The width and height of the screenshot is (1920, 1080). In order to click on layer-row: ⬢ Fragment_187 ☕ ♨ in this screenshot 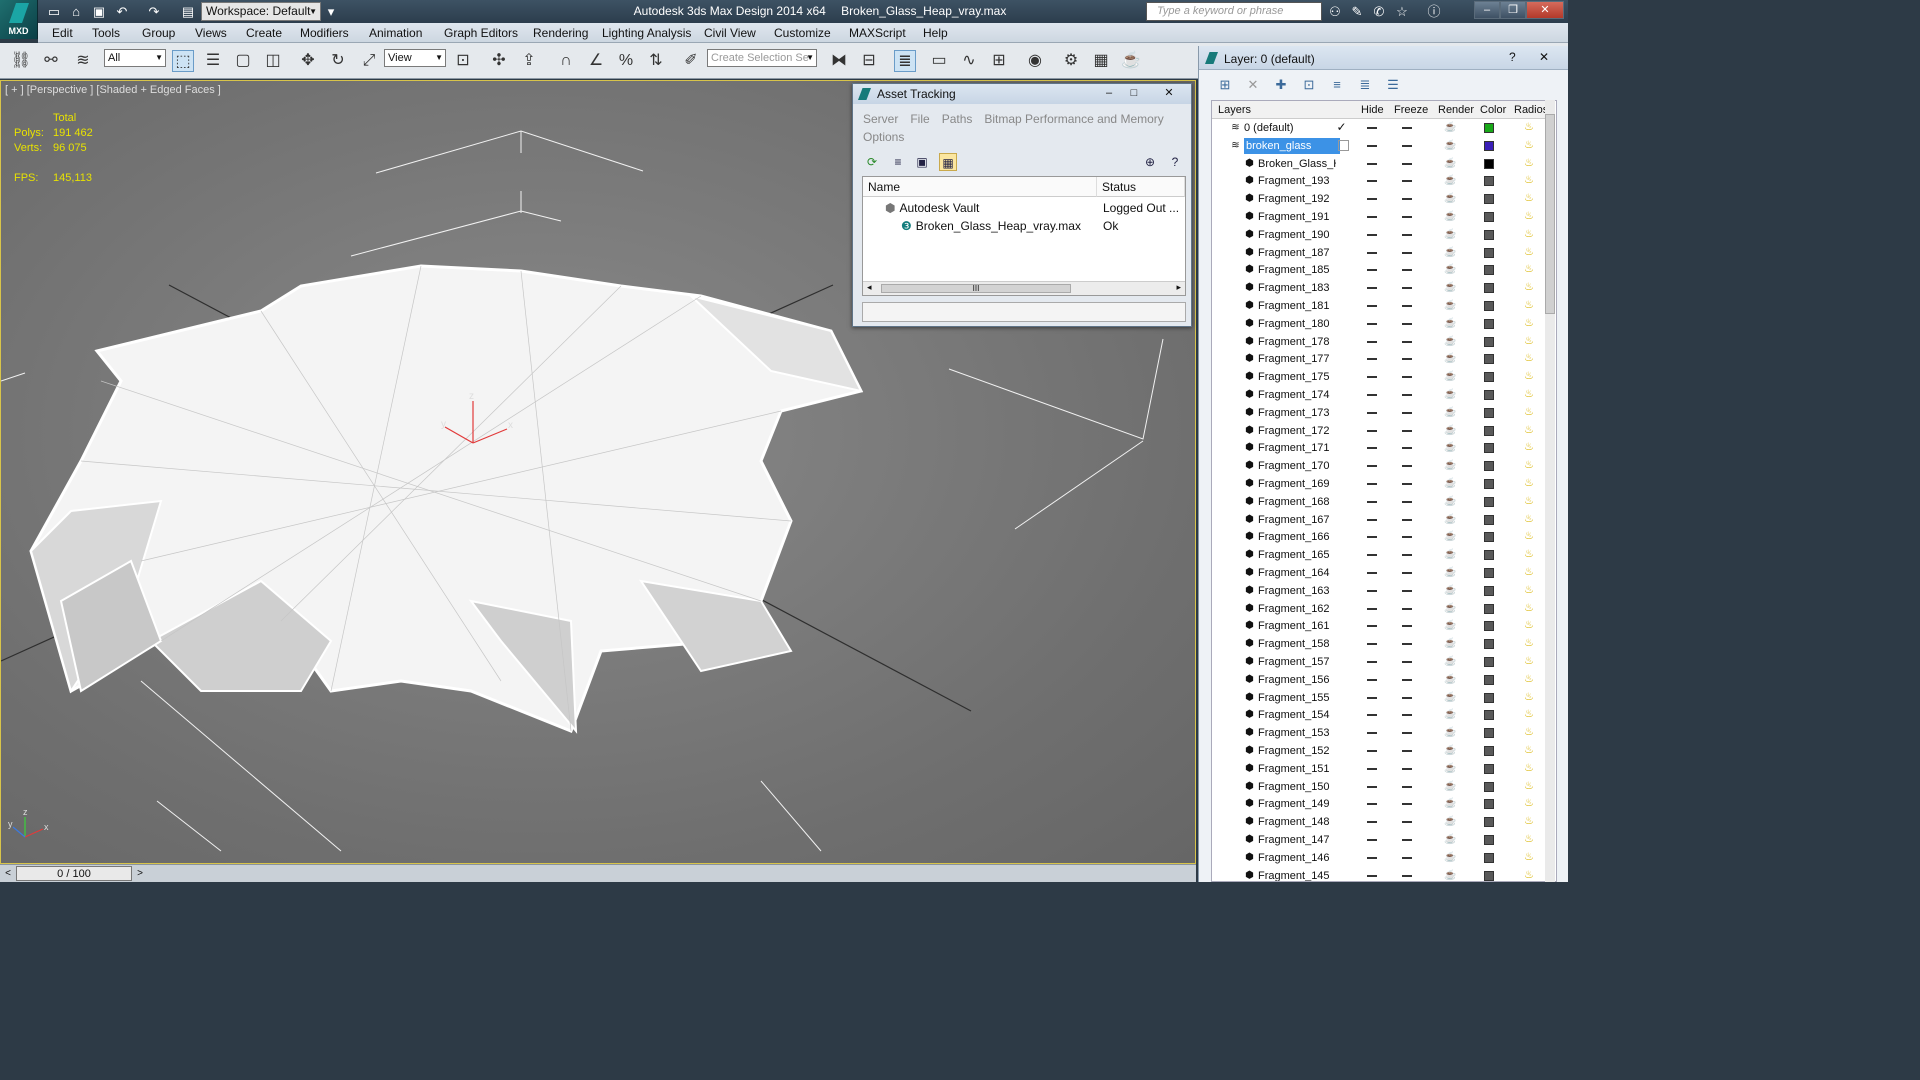, I will do `click(1379, 253)`.